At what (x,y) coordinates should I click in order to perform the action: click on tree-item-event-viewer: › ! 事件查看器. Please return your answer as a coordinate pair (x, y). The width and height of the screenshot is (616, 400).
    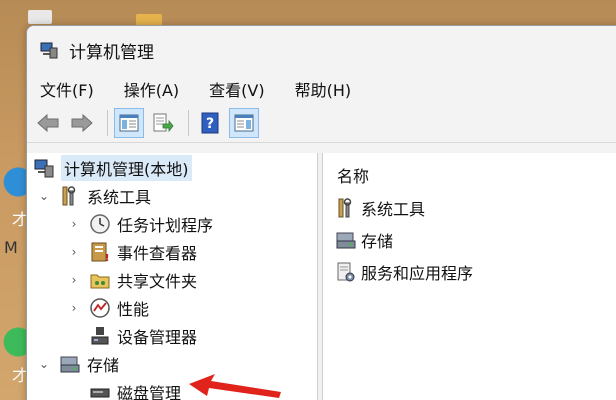
    Looking at the image, I should click on (132, 252).